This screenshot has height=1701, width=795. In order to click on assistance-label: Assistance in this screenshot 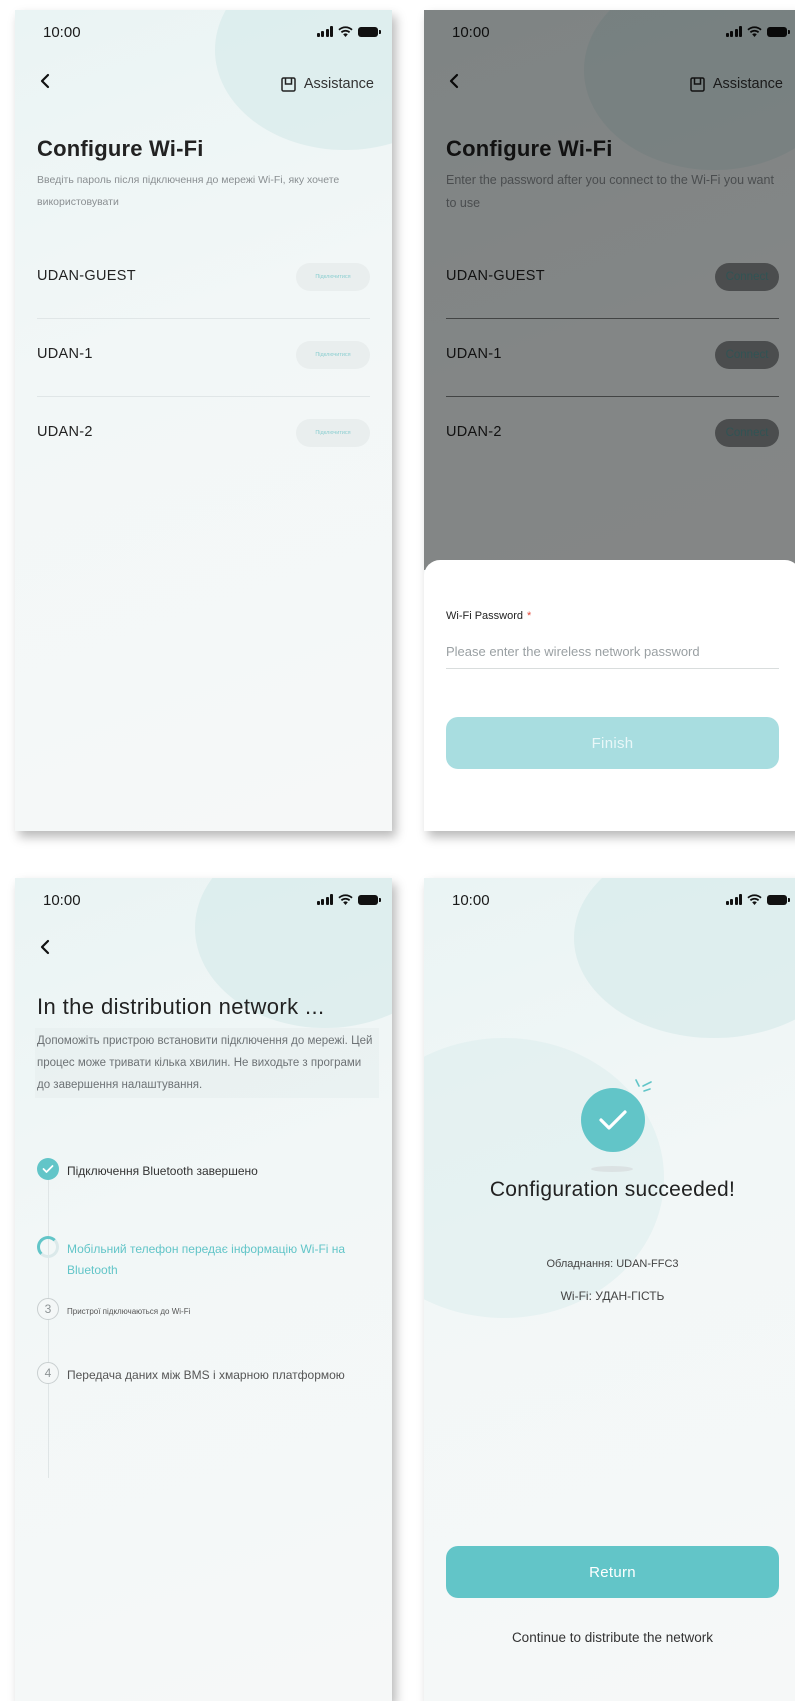, I will do `click(338, 84)`.